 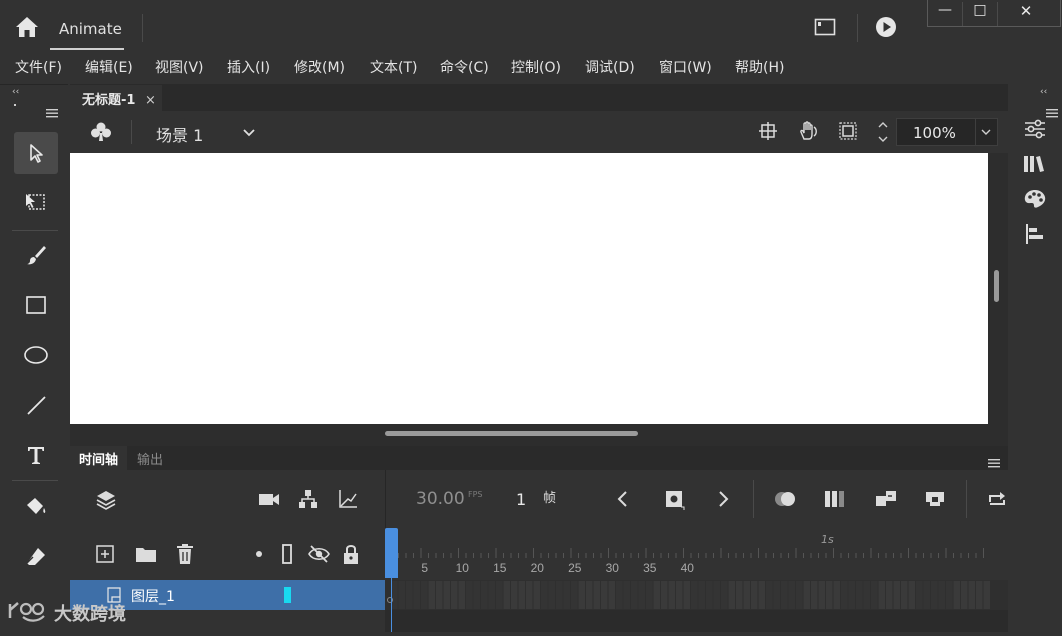 I want to click on test-movie-play-icon, so click(x=886, y=27).